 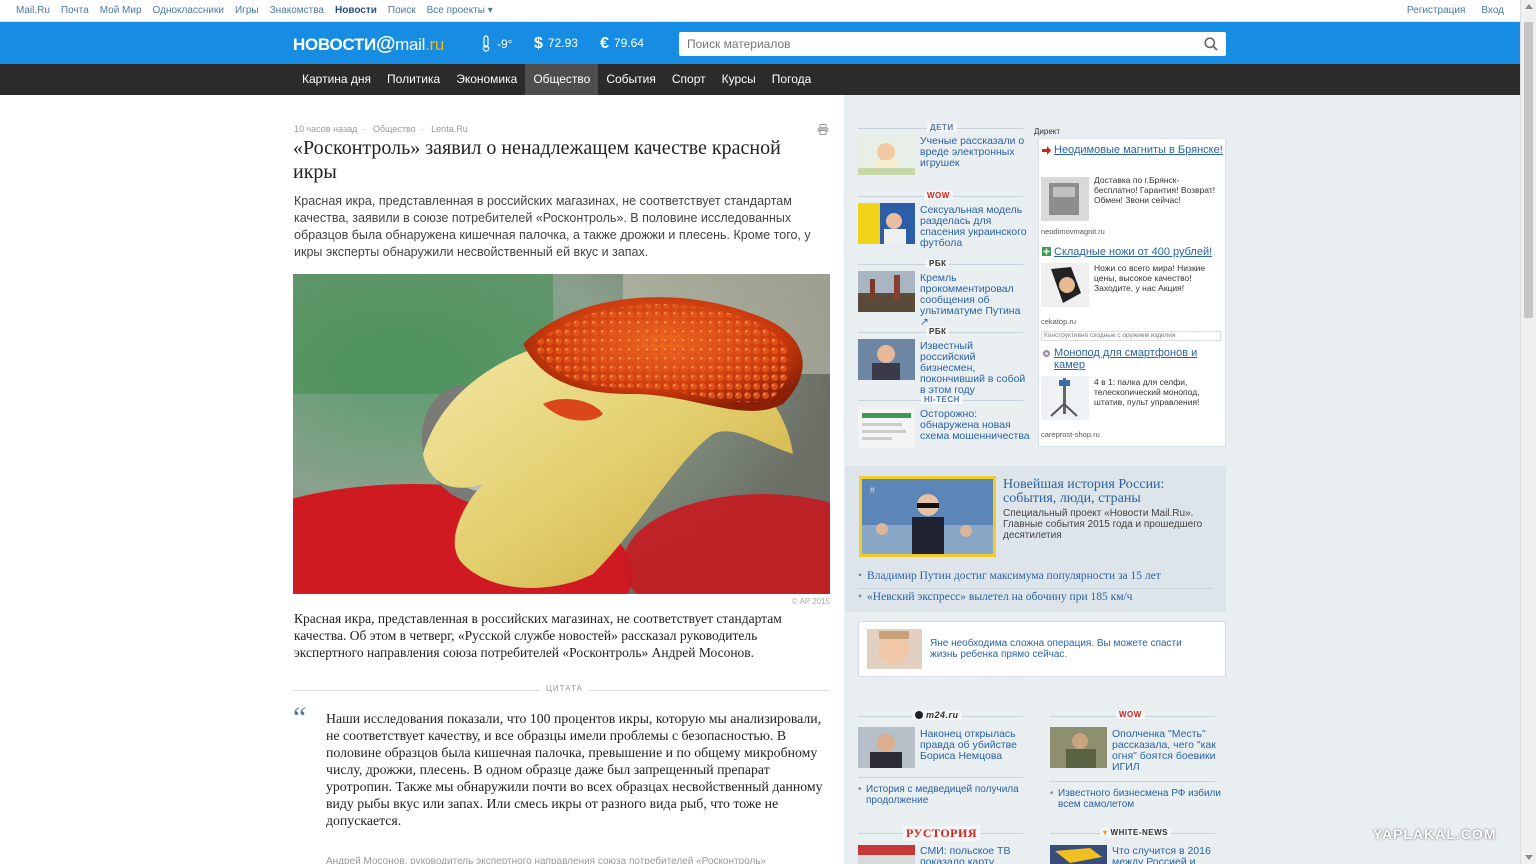 I want to click on quote-label: ЦИТАТА, so click(x=564, y=688).